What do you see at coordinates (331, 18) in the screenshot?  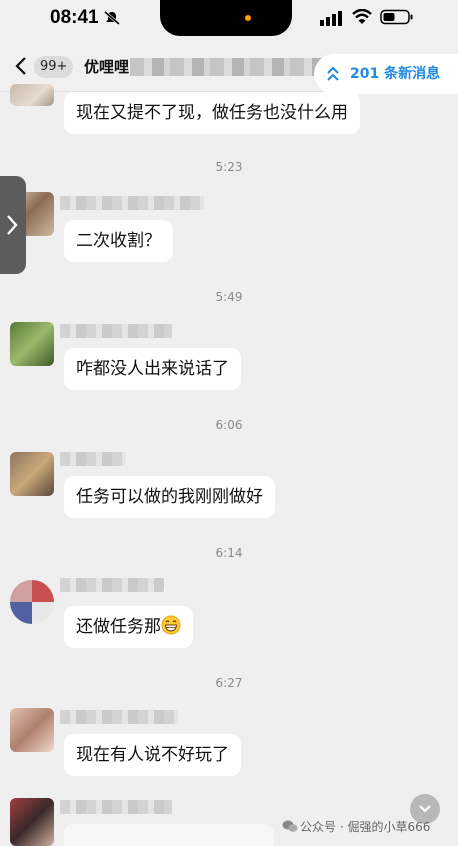 I see `signal-icon` at bounding box center [331, 18].